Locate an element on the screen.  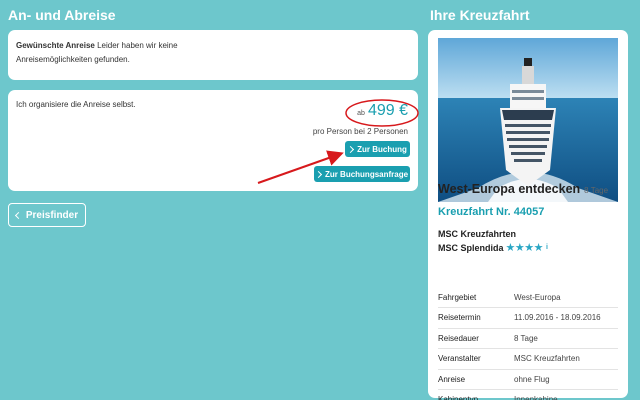
arrival-notice-message-2: Anreisemöglichkeiten gefunden. is located at coordinates (73, 59).